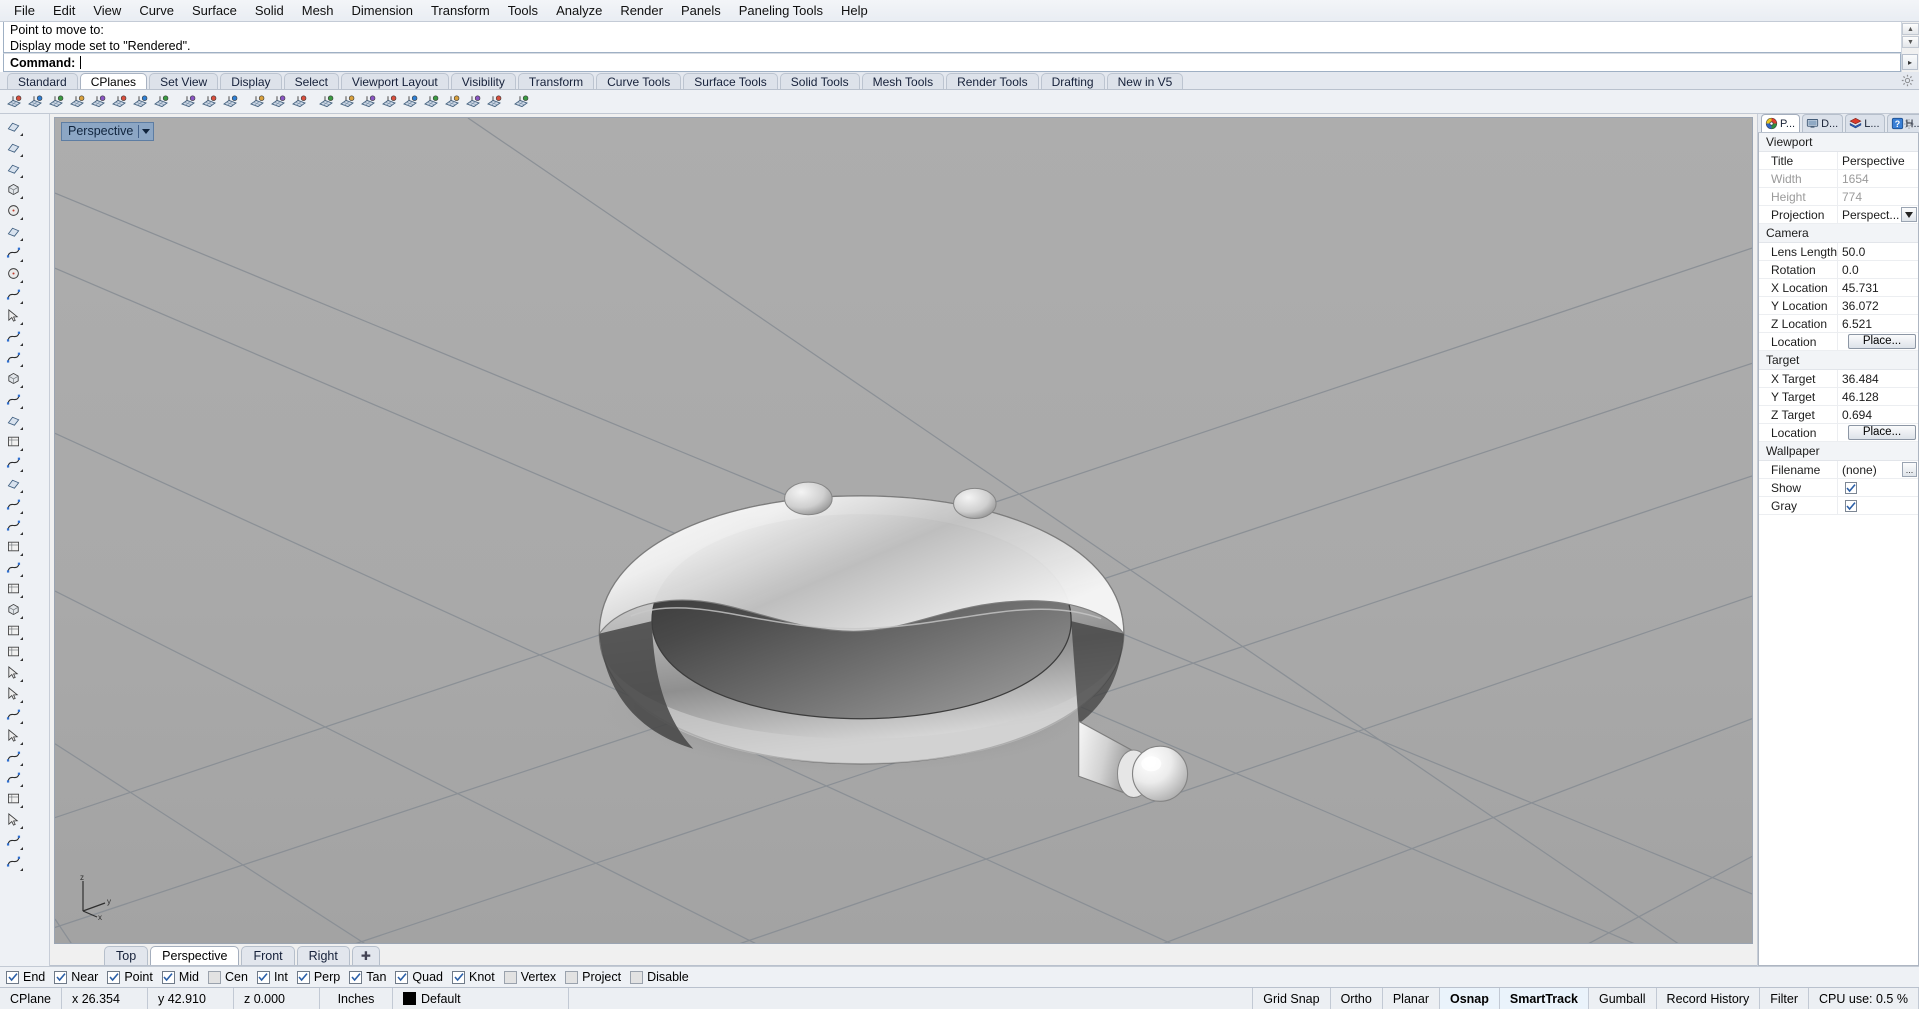 This screenshot has height=1009, width=1919. What do you see at coordinates (13, 672) in the screenshot?
I see `array-linear-icon` at bounding box center [13, 672].